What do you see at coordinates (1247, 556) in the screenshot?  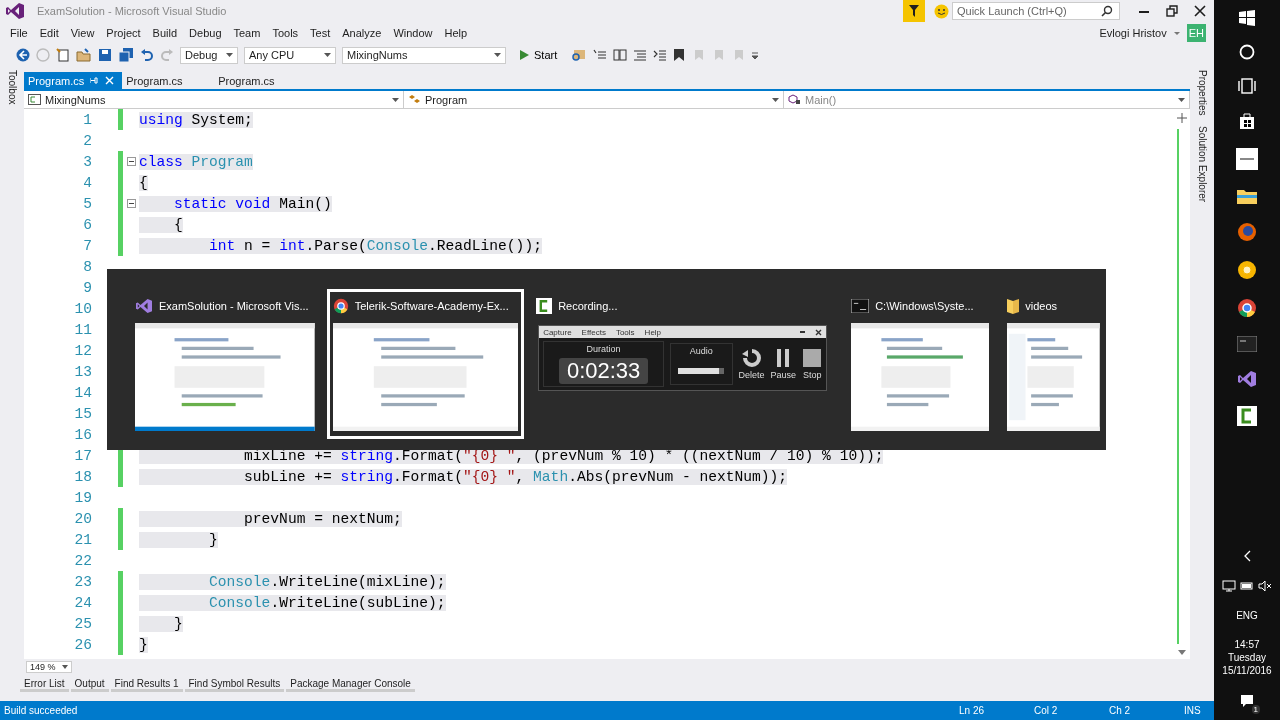 I see `chevron-up-icon` at bounding box center [1247, 556].